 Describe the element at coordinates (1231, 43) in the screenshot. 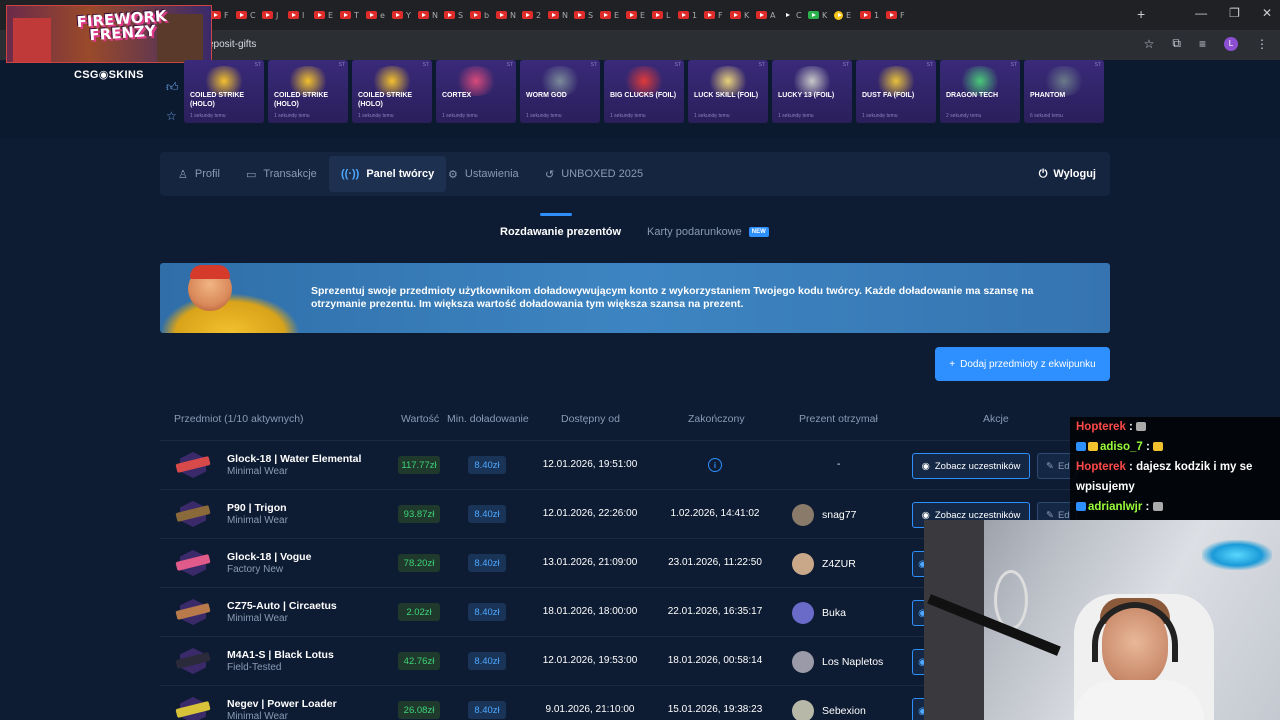

I see `profile-avatar: L` at that location.